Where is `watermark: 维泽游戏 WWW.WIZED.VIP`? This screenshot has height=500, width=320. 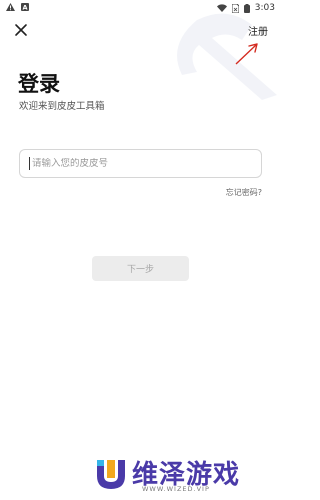
watermark: 维泽游戏 WWW.WIZED.VIP is located at coordinates (187, 474).